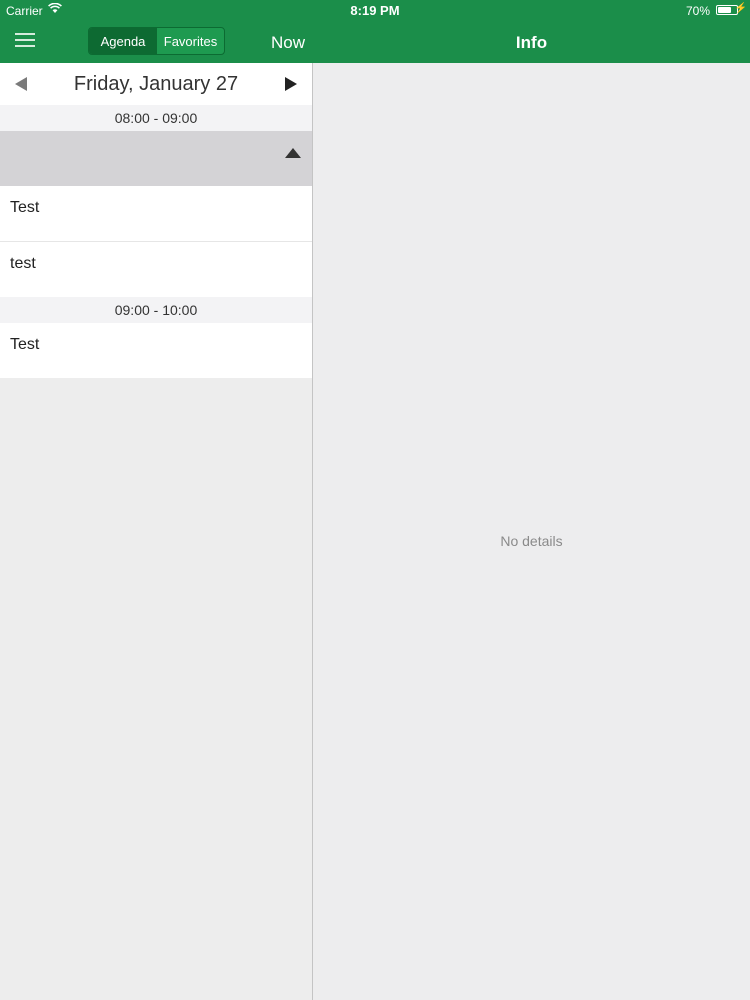 The width and height of the screenshot is (750, 1000). I want to click on time-slot-header: 09:00 - 10:00, so click(156, 310).